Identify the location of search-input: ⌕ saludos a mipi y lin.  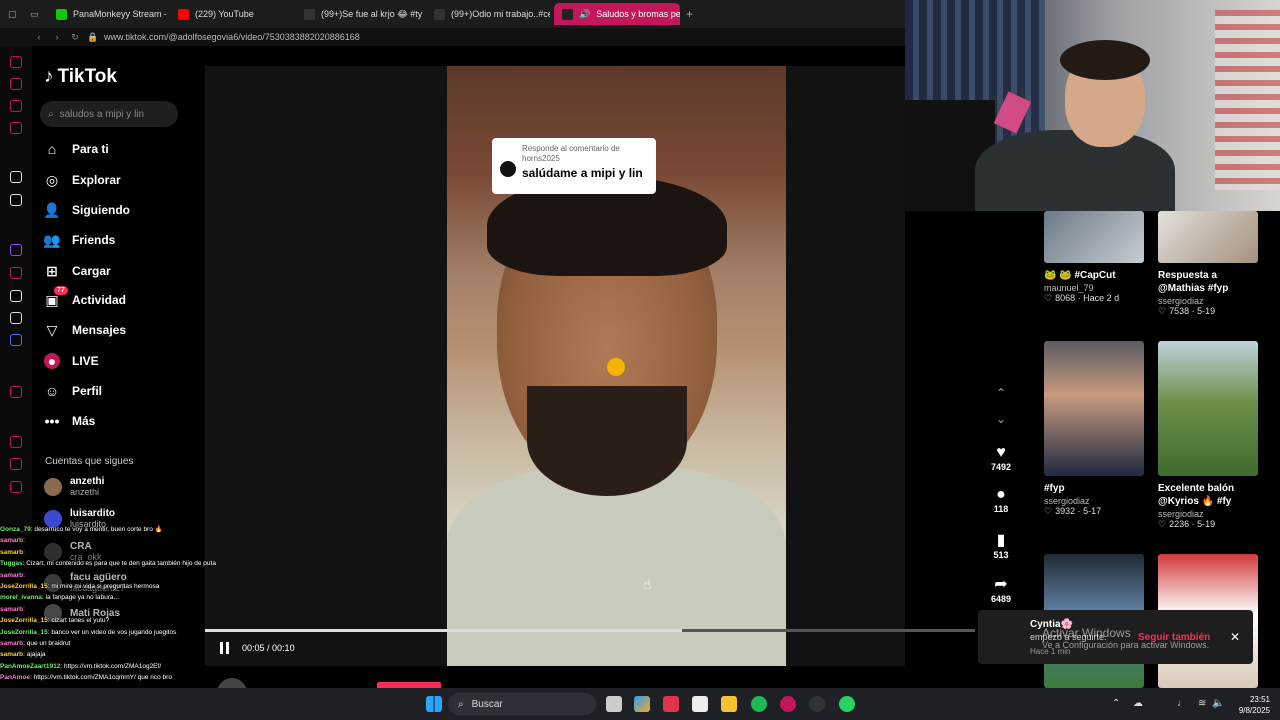
(109, 114).